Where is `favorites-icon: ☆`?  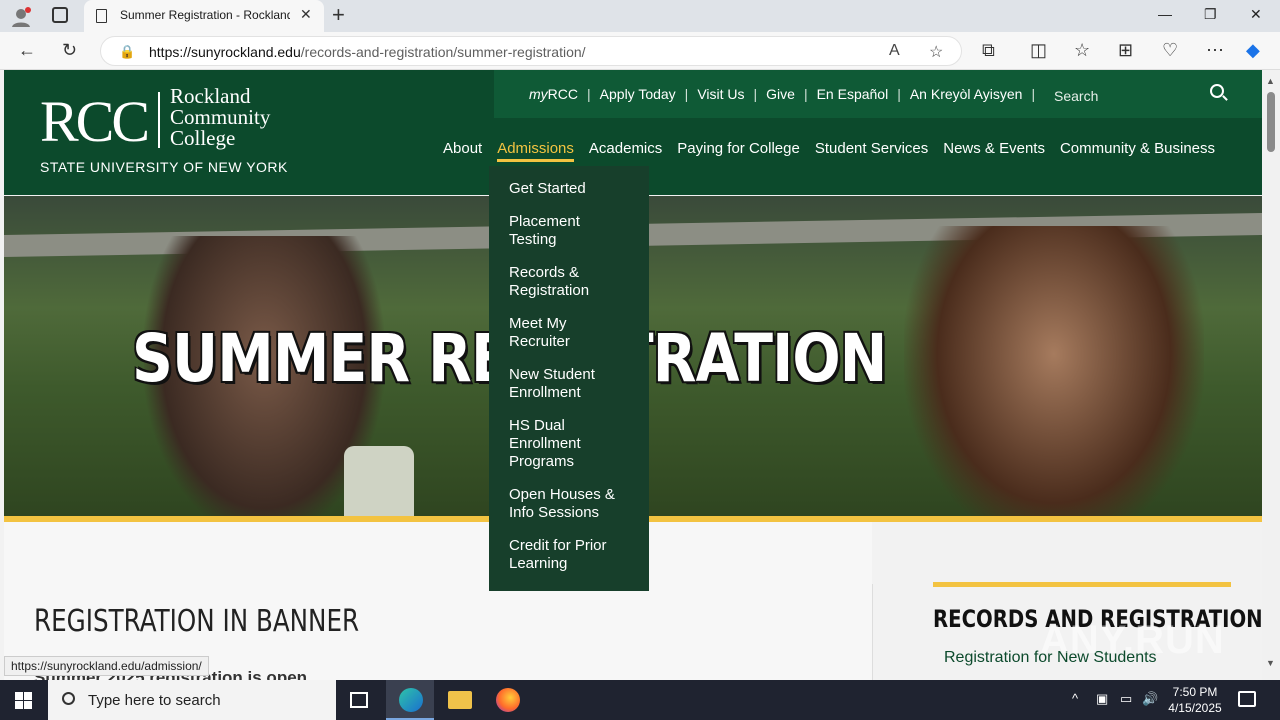
favorites-icon: ☆ is located at coordinates (1082, 50).